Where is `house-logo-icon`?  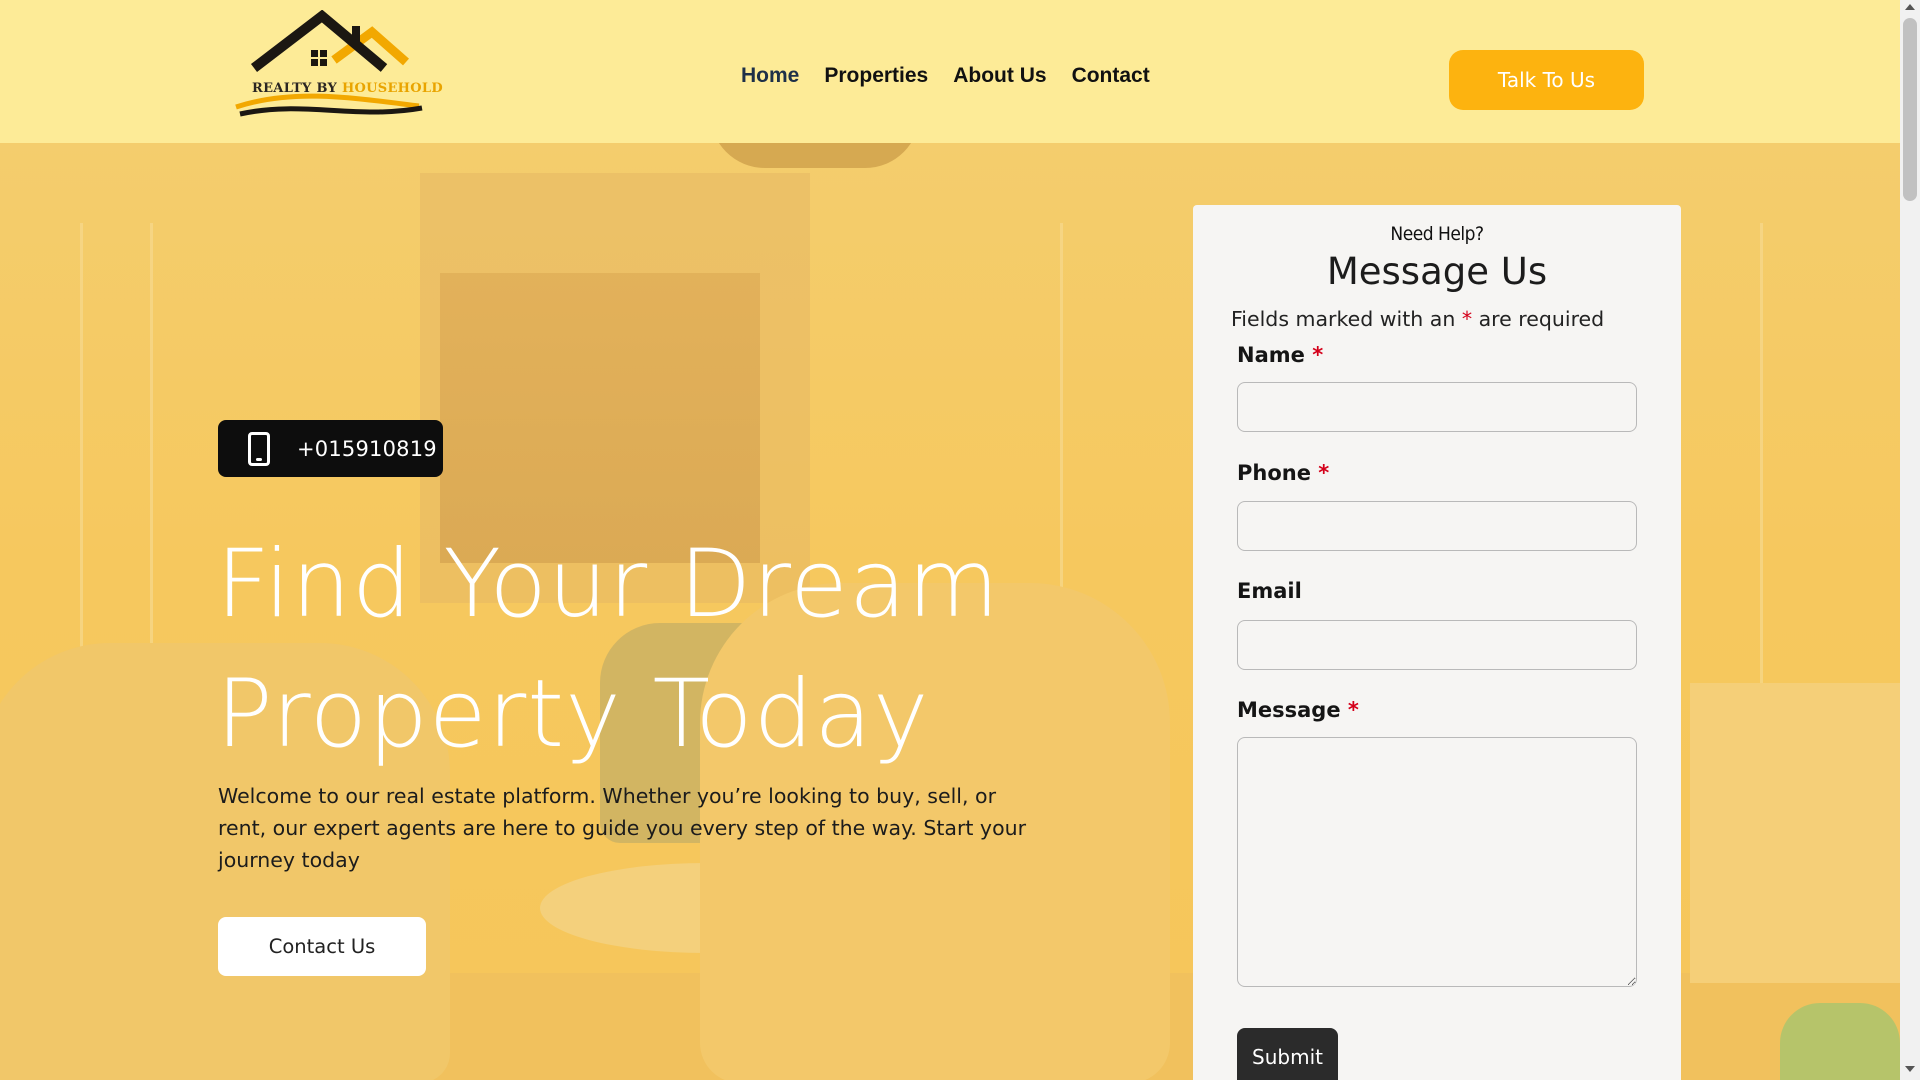 house-logo-icon is located at coordinates (329, 63).